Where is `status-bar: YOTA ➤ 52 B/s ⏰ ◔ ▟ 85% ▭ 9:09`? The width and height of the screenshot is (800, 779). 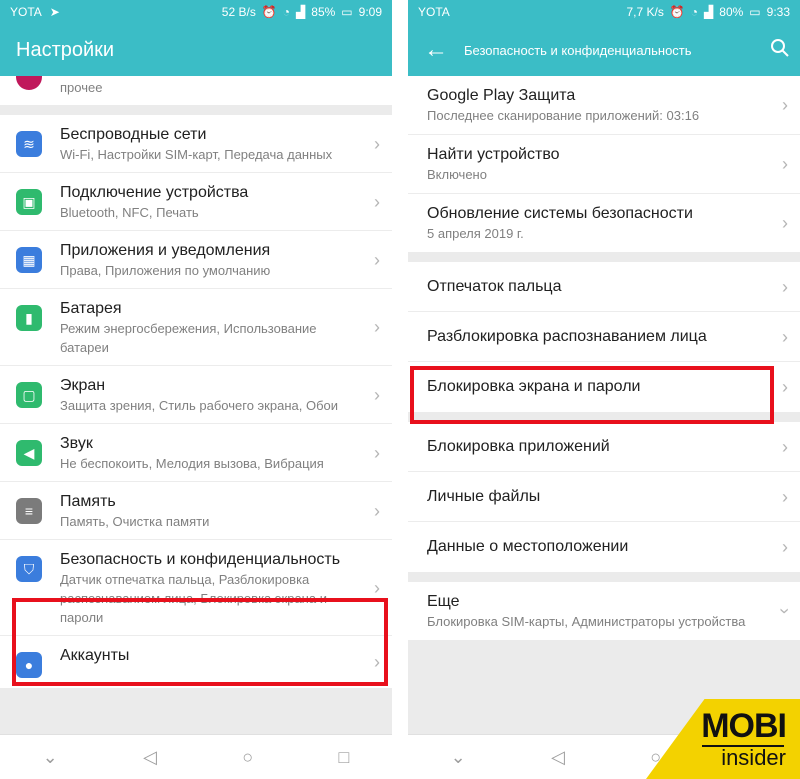
status-bar: YOTA ➤ 52 B/s ⏰ ◔ ▟ 85% ▭ 9:09 is located at coordinates (196, 12).